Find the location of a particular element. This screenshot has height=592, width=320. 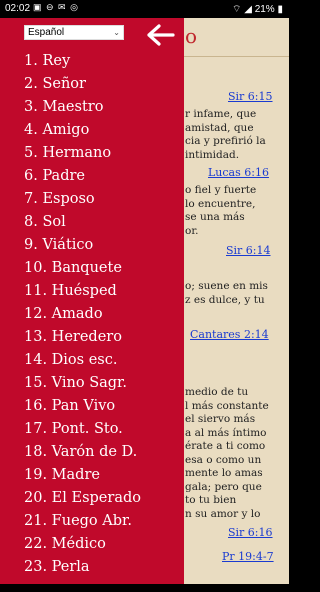

menu-item: 14. Dios esc. is located at coordinates (70, 360).